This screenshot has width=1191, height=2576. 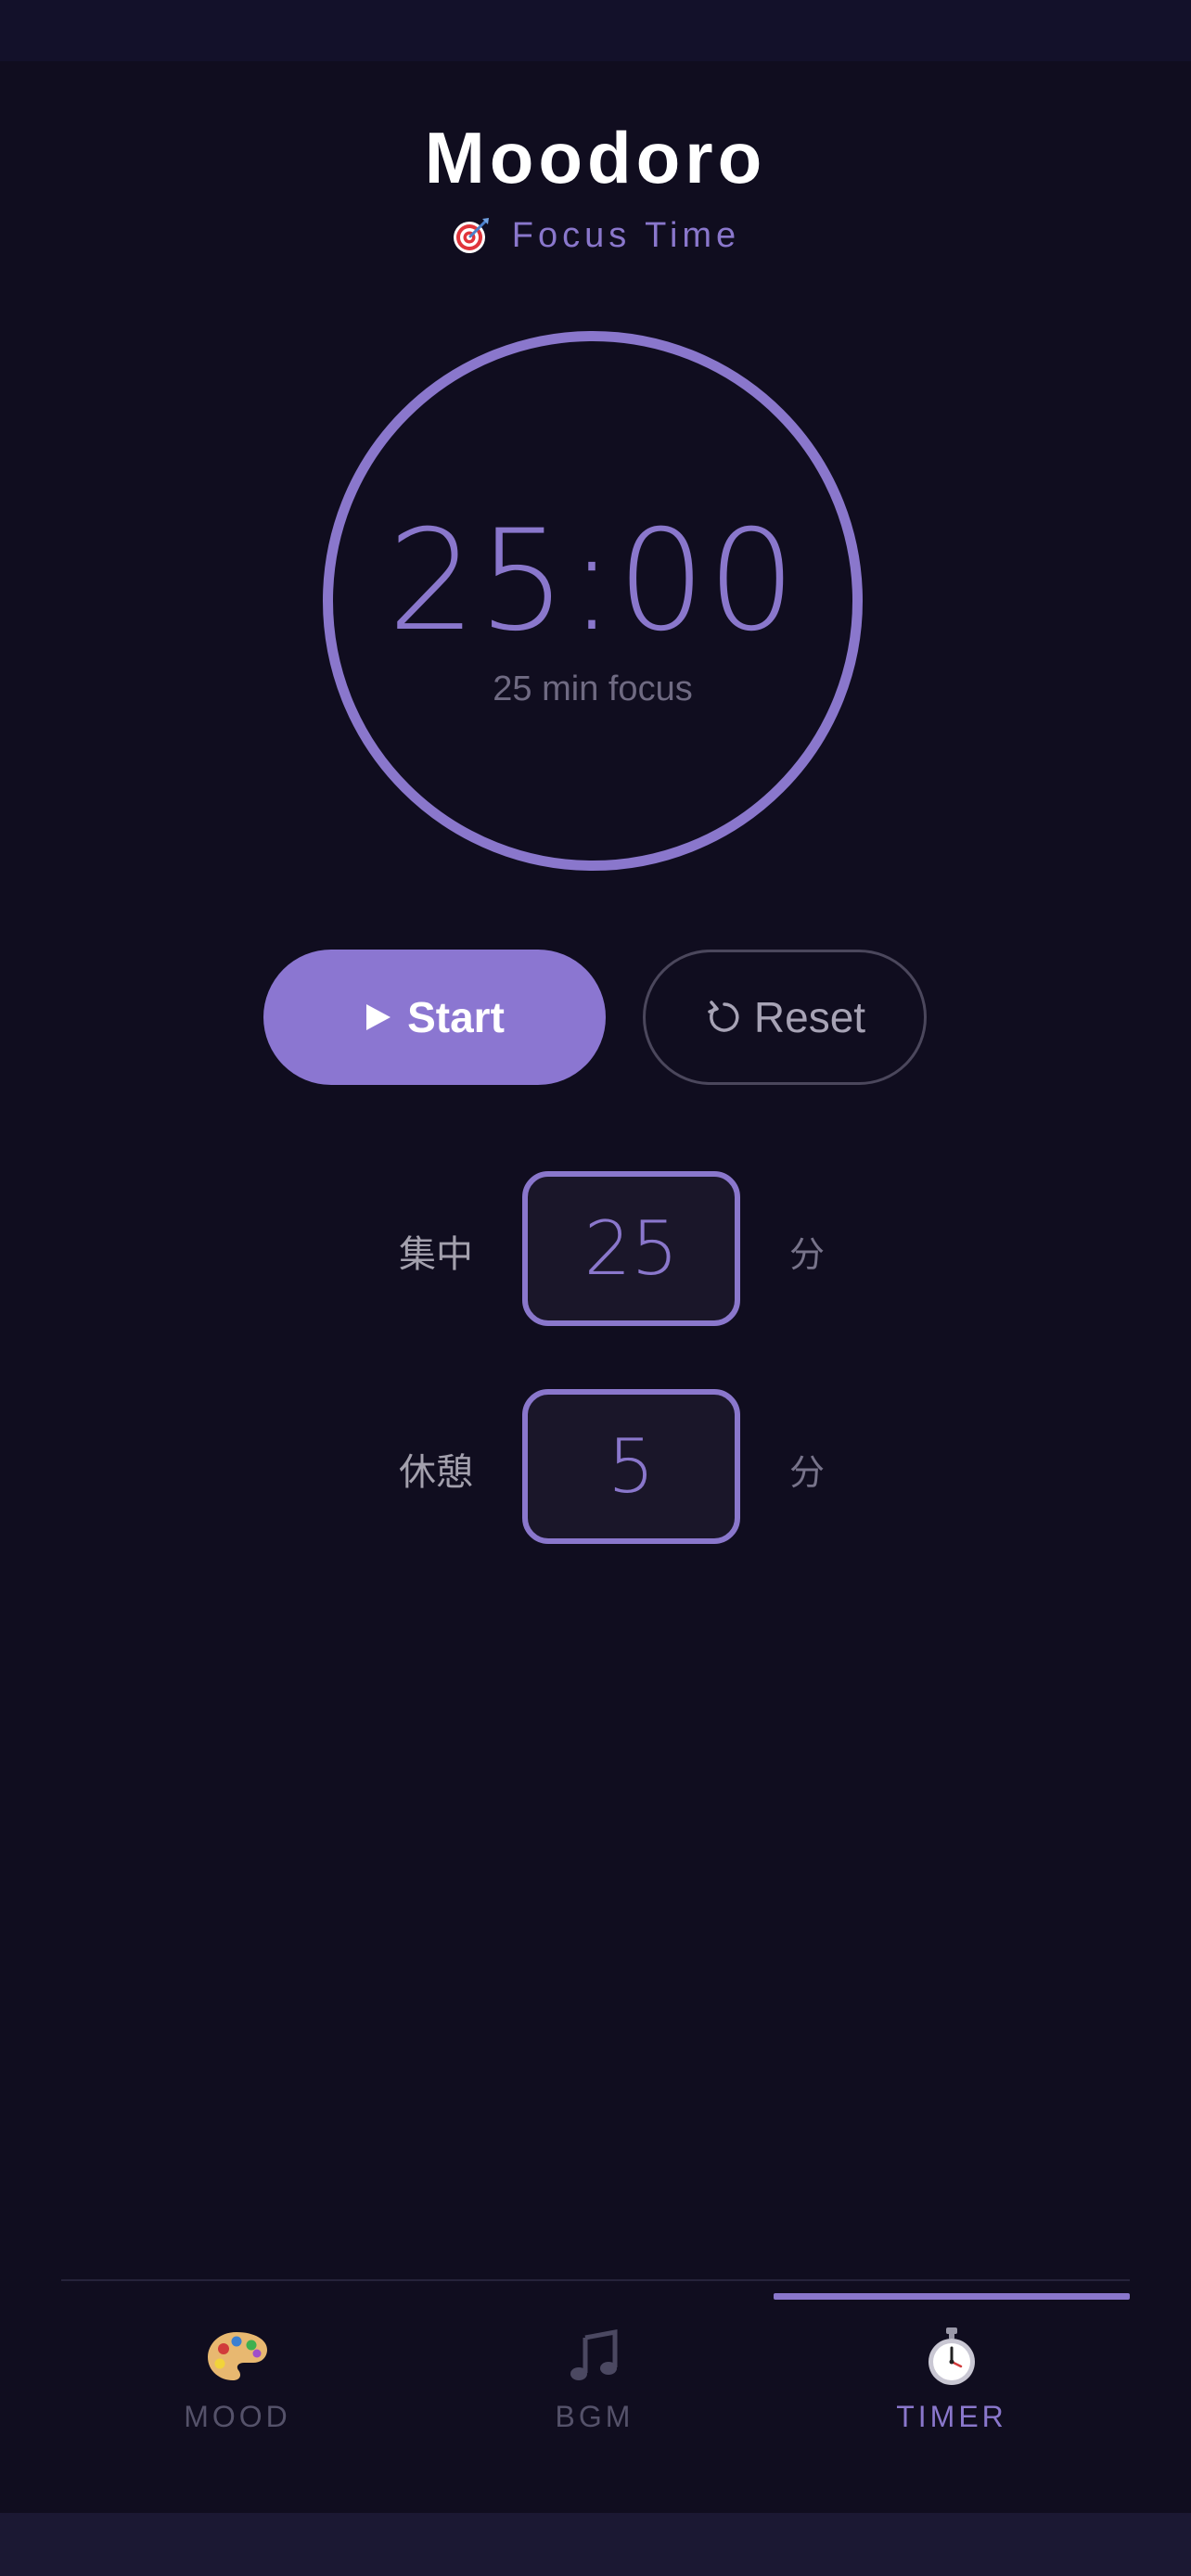 I want to click on tab-timer-label: TIMER, so click(x=951, y=2417).